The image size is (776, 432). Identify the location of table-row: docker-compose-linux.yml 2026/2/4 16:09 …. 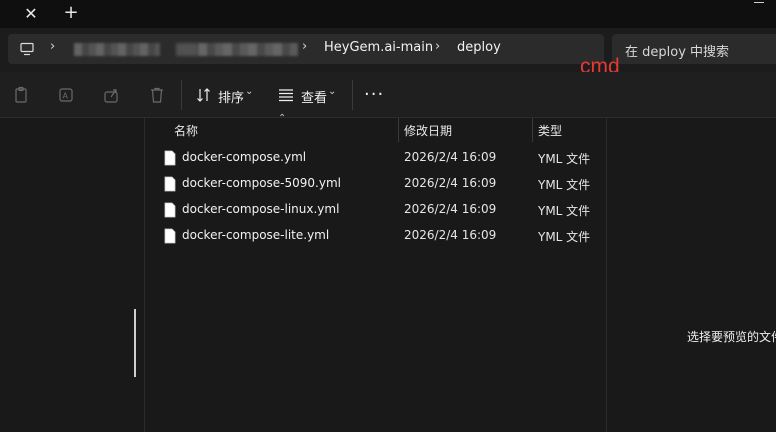
(376, 211).